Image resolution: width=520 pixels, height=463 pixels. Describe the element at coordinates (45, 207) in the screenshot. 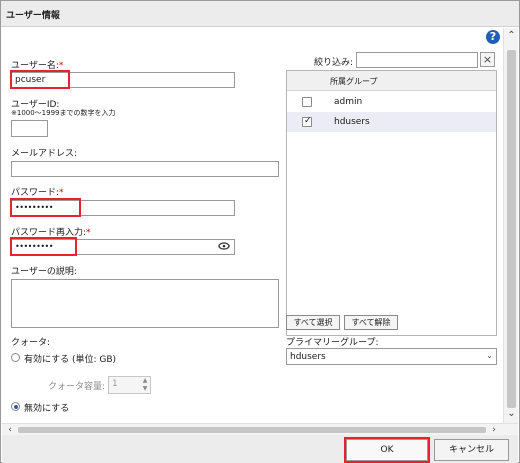

I see `password-highlight` at that location.